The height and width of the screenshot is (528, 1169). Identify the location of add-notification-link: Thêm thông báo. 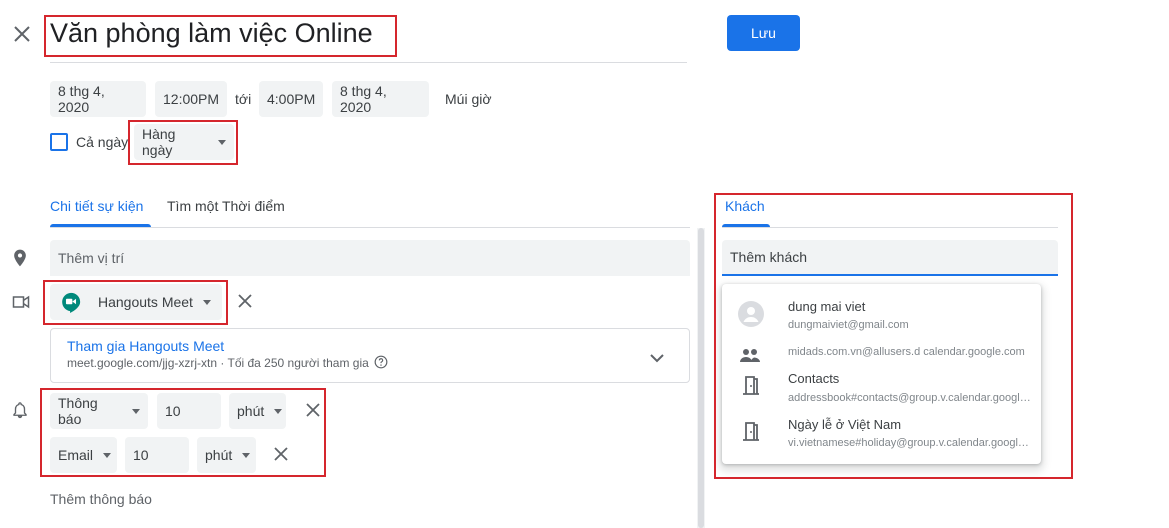
(101, 499).